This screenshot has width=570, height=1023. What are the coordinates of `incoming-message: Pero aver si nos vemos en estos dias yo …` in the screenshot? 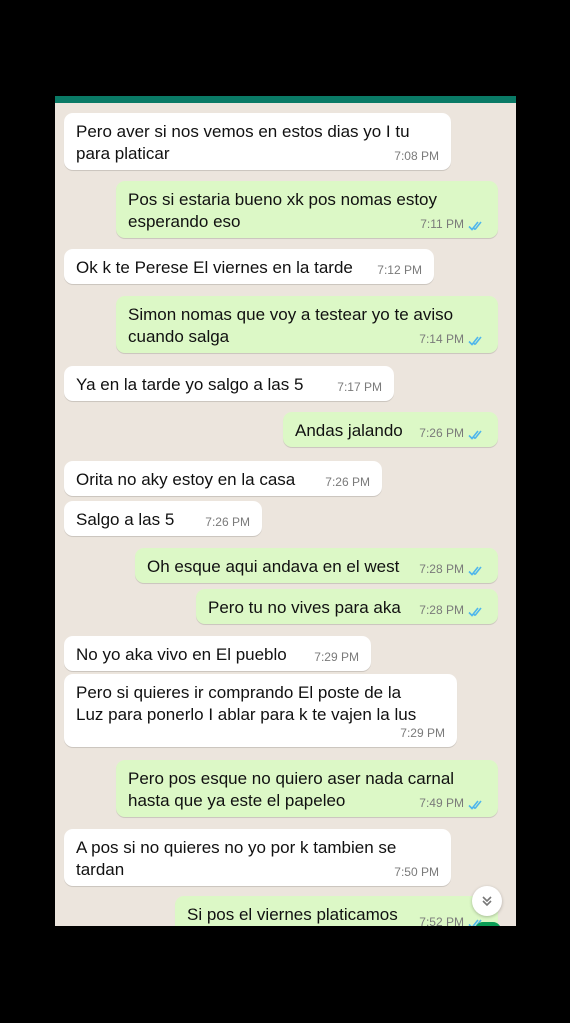 It's located at (257, 141).